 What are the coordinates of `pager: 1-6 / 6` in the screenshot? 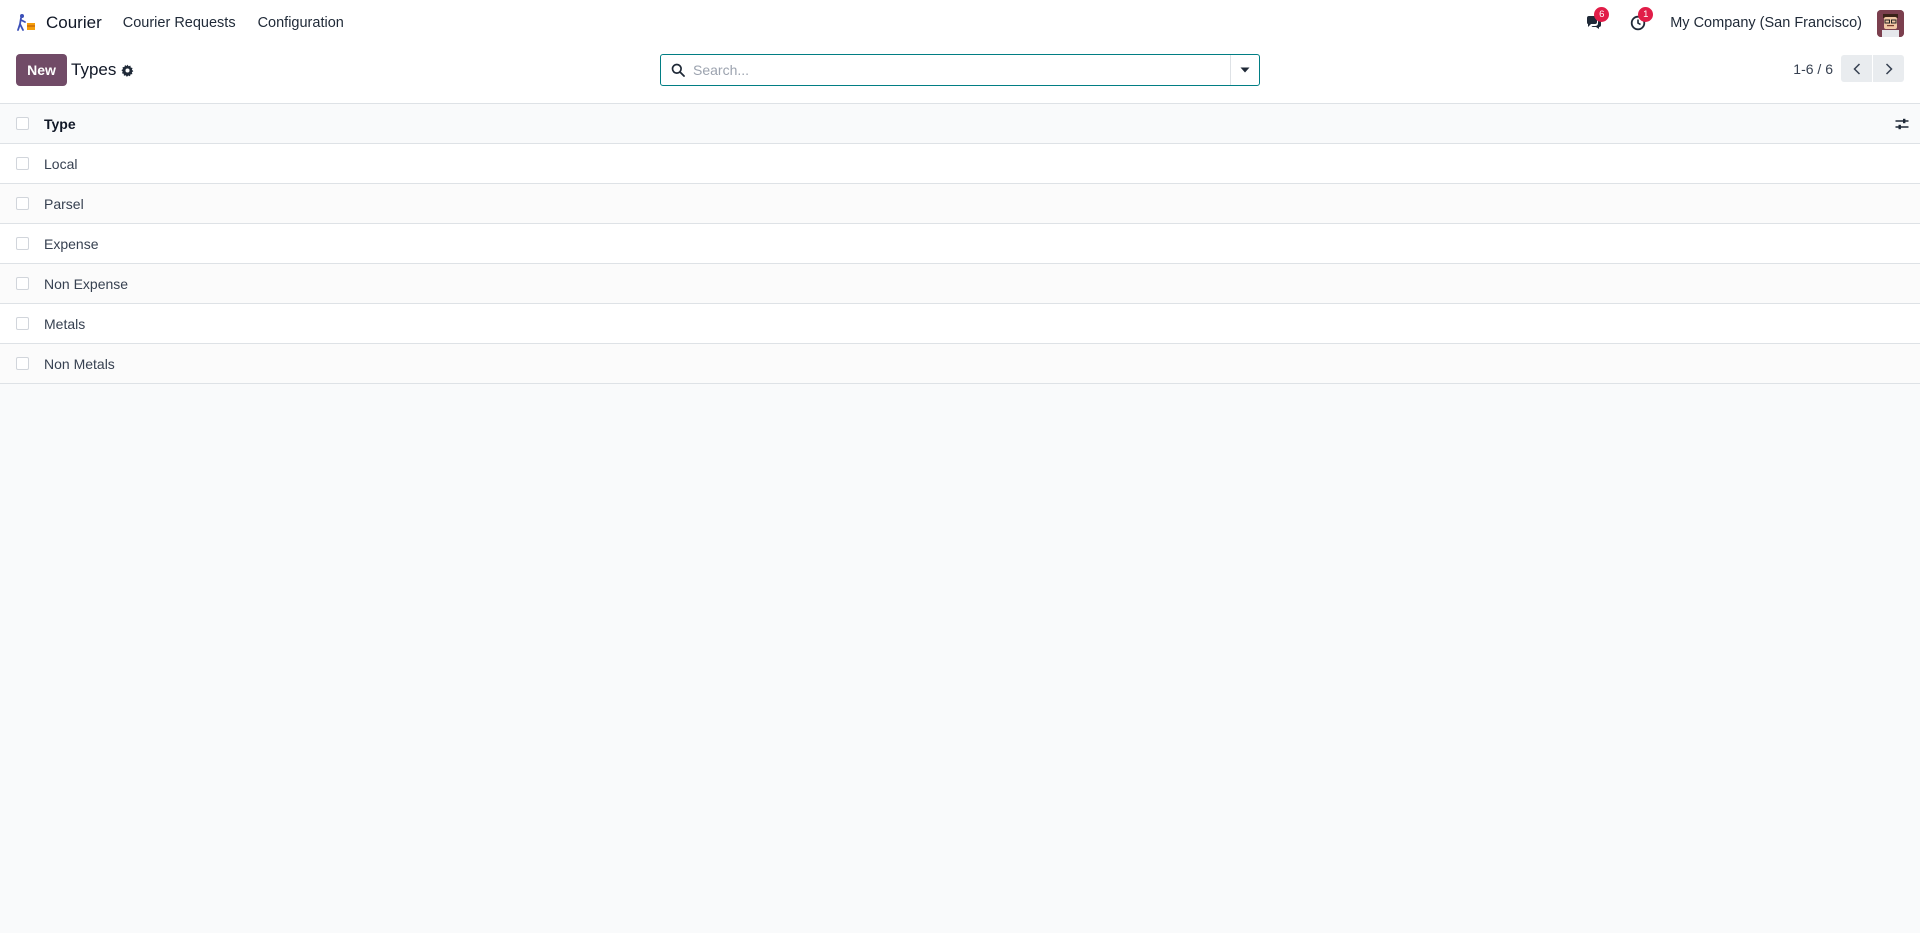 It's located at (1848, 68).